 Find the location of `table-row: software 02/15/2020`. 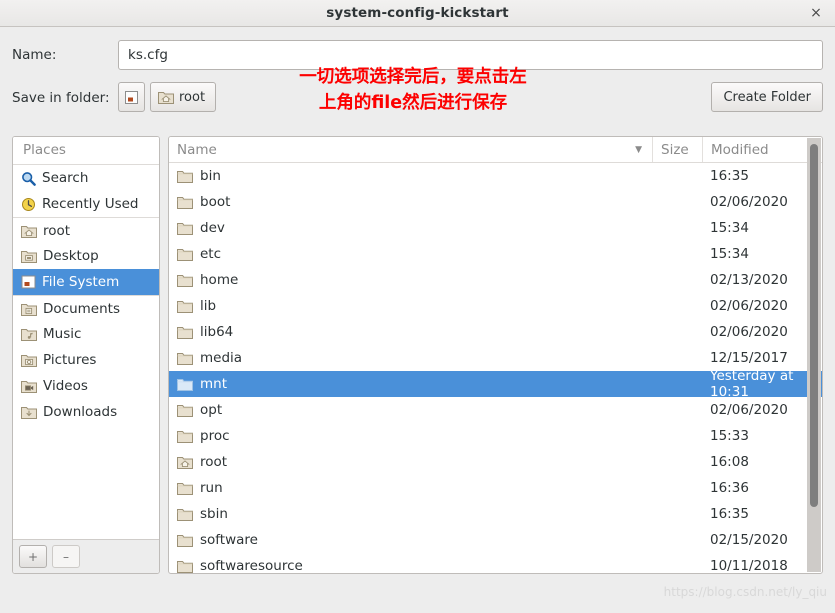

table-row: software 02/15/2020 is located at coordinates (495, 540).